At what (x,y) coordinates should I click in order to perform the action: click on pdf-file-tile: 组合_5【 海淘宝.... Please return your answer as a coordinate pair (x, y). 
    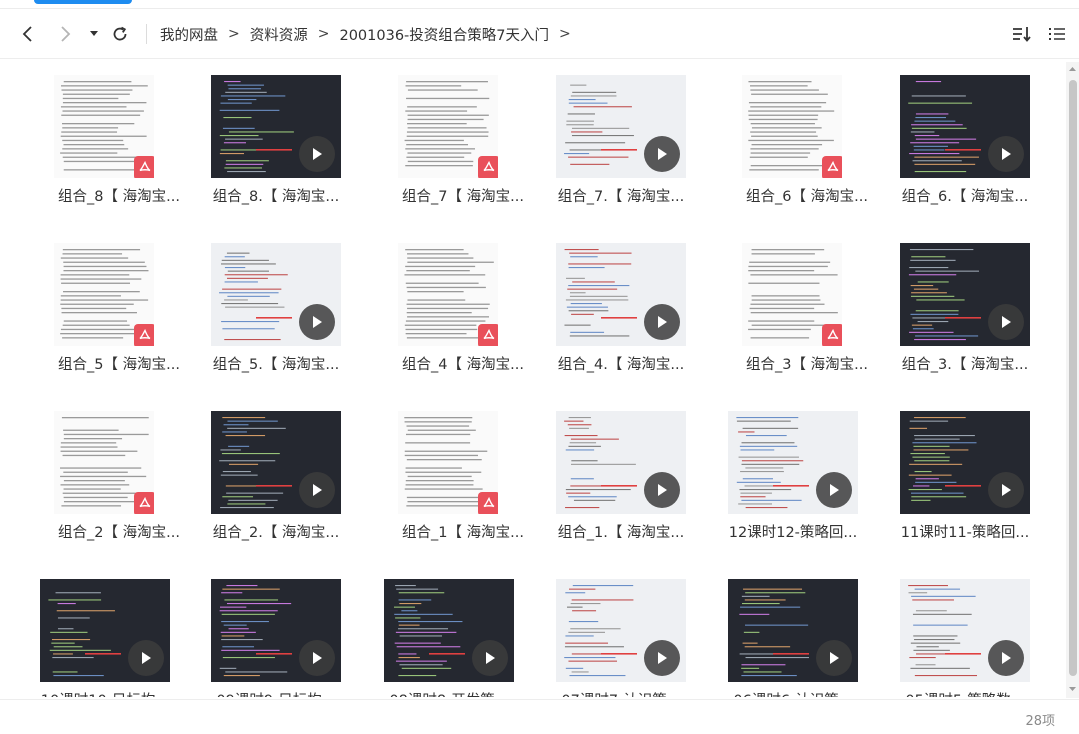
    Looking at the image, I should click on (120, 311).